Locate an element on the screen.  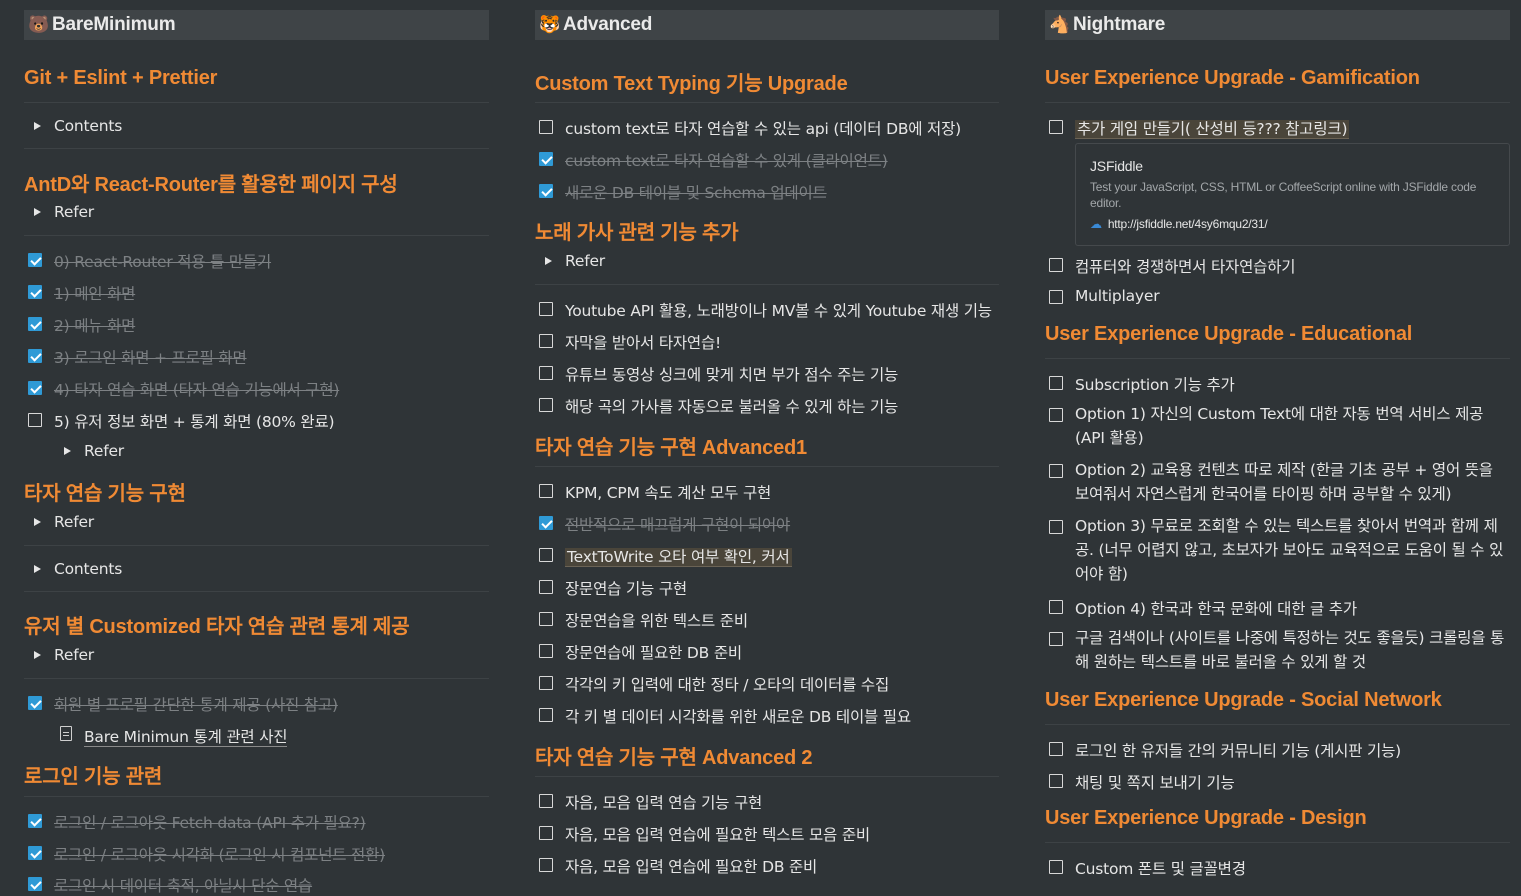
todo-item: Option 4) 한국과 한국 문화에 대한 글 추가 is located at coordinates (1277, 608).